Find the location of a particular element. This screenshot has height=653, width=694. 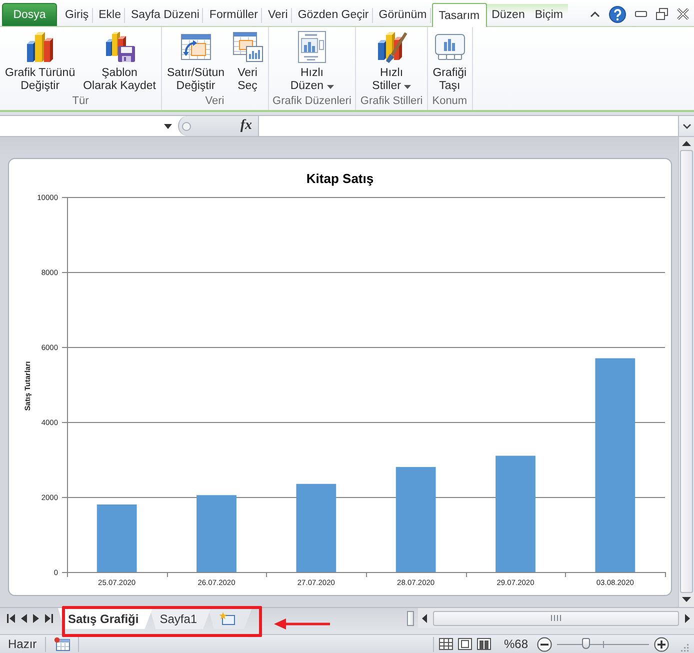

expand-formula-button is located at coordinates (686, 126).